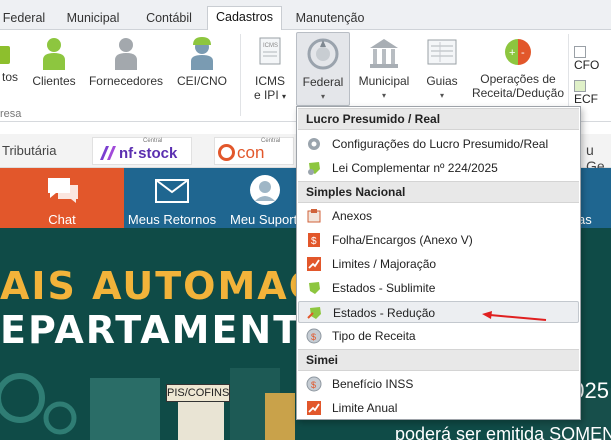 Image resolution: width=611 pixels, height=440 pixels. I want to click on menu-item-label: Benefício INSS, so click(373, 384).